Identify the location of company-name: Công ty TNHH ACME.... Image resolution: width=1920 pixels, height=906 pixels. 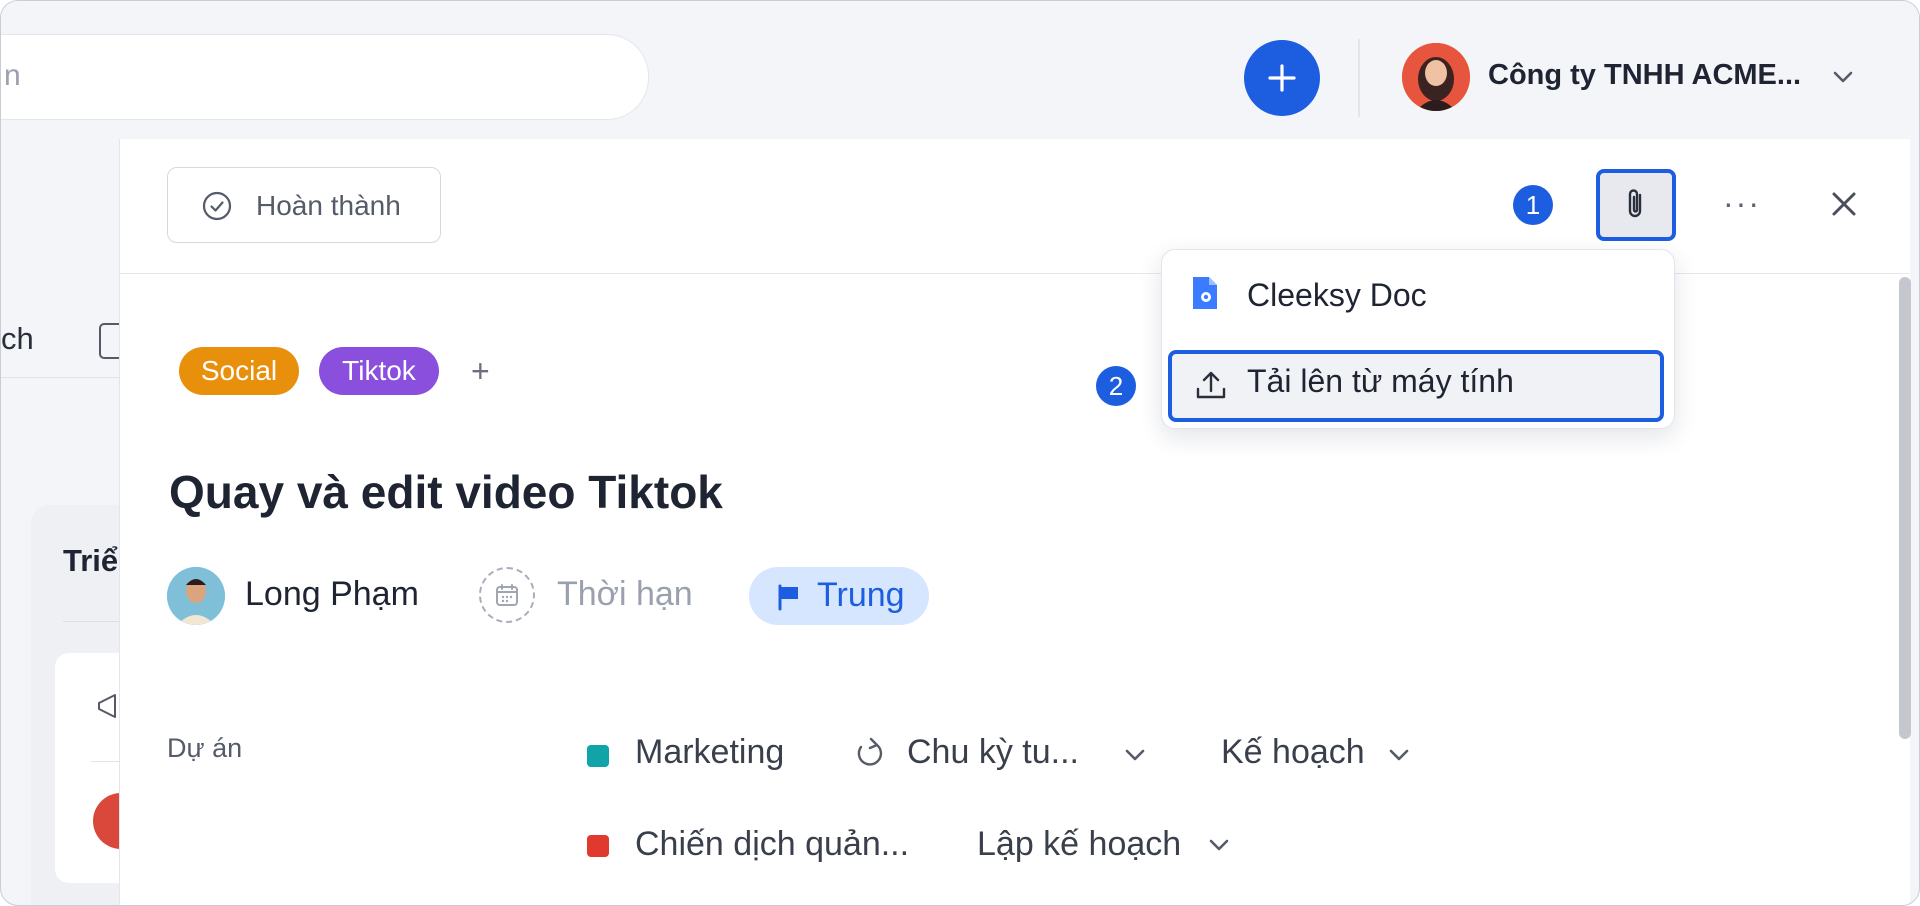
(1644, 75).